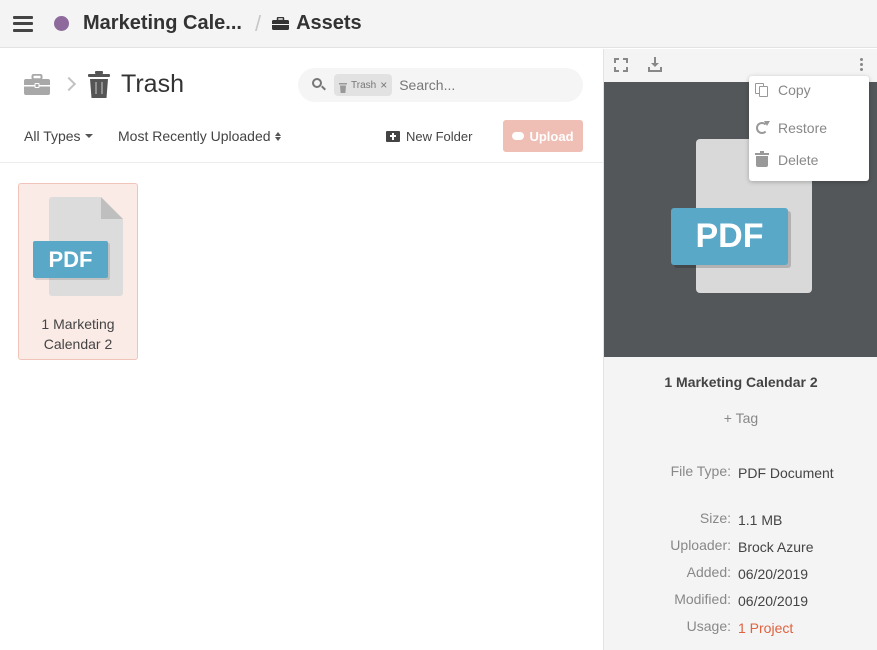 The image size is (877, 650). I want to click on type-filter-label: All Types, so click(52, 136).